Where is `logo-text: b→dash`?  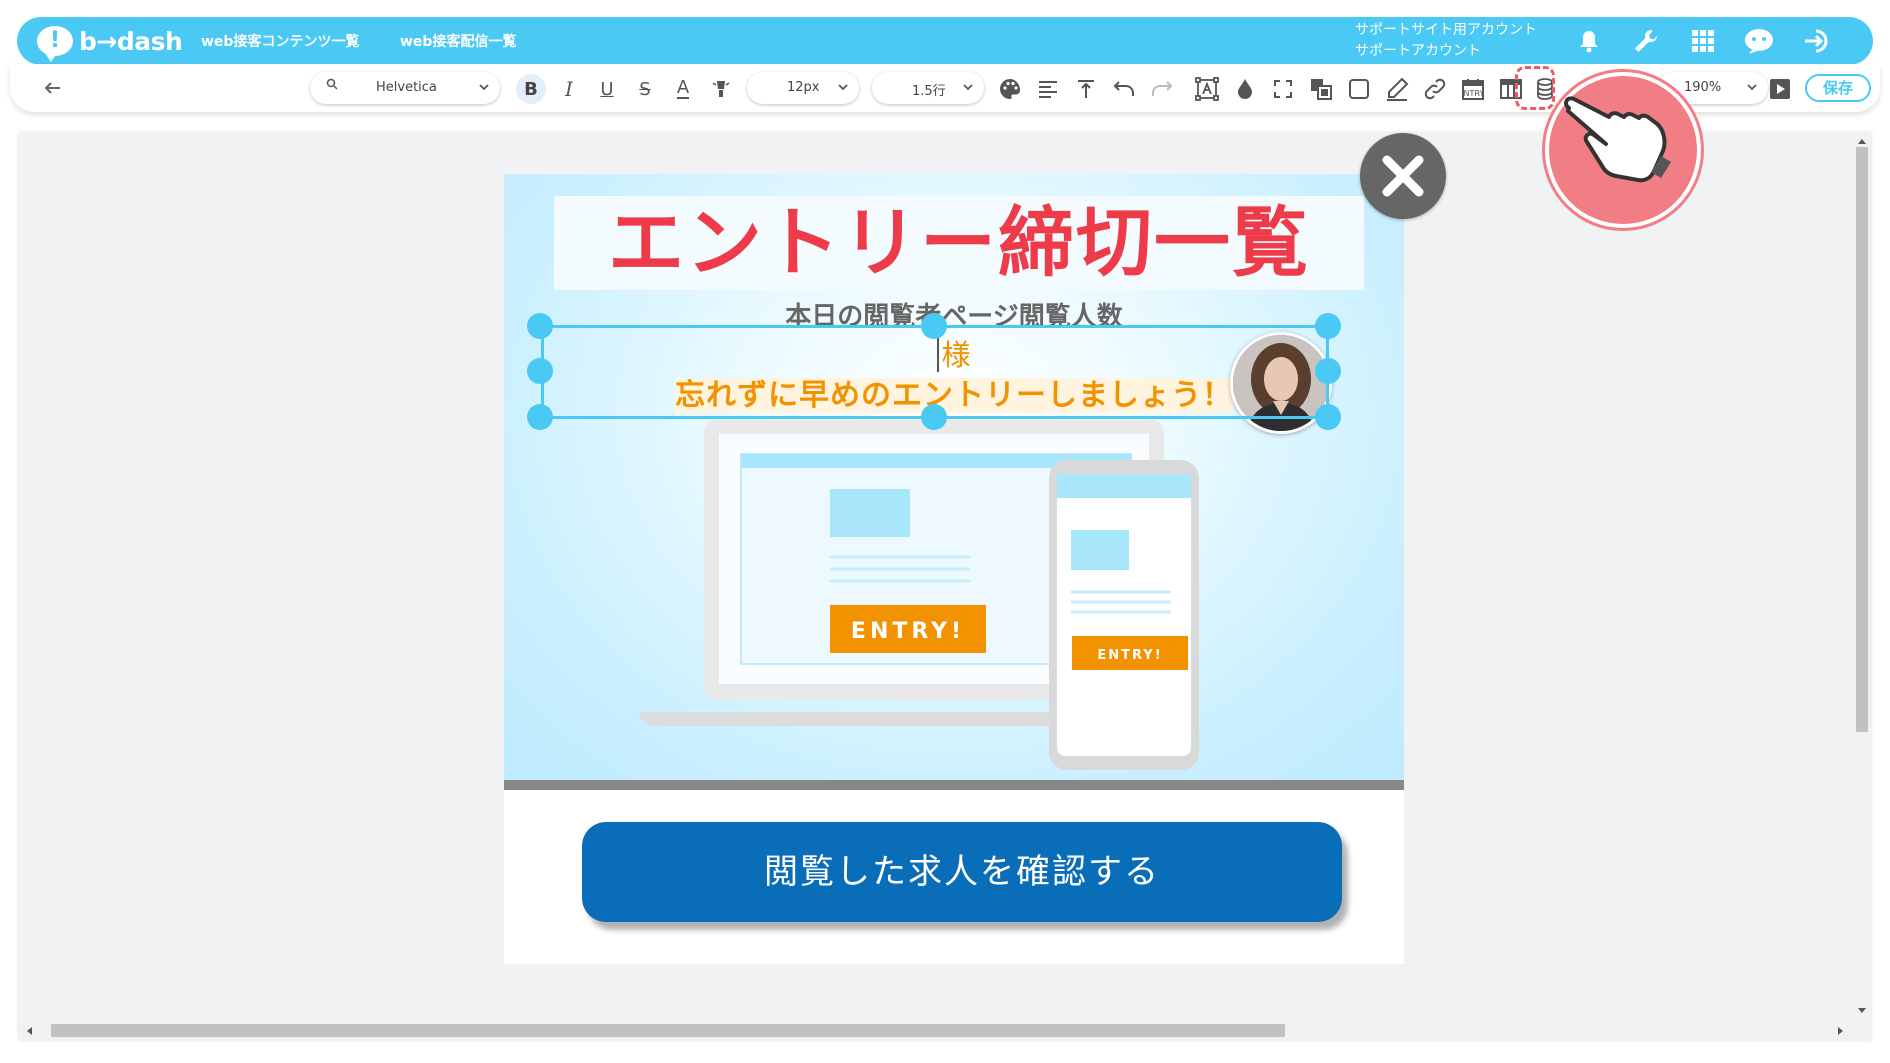 logo-text: b→dash is located at coordinates (131, 41).